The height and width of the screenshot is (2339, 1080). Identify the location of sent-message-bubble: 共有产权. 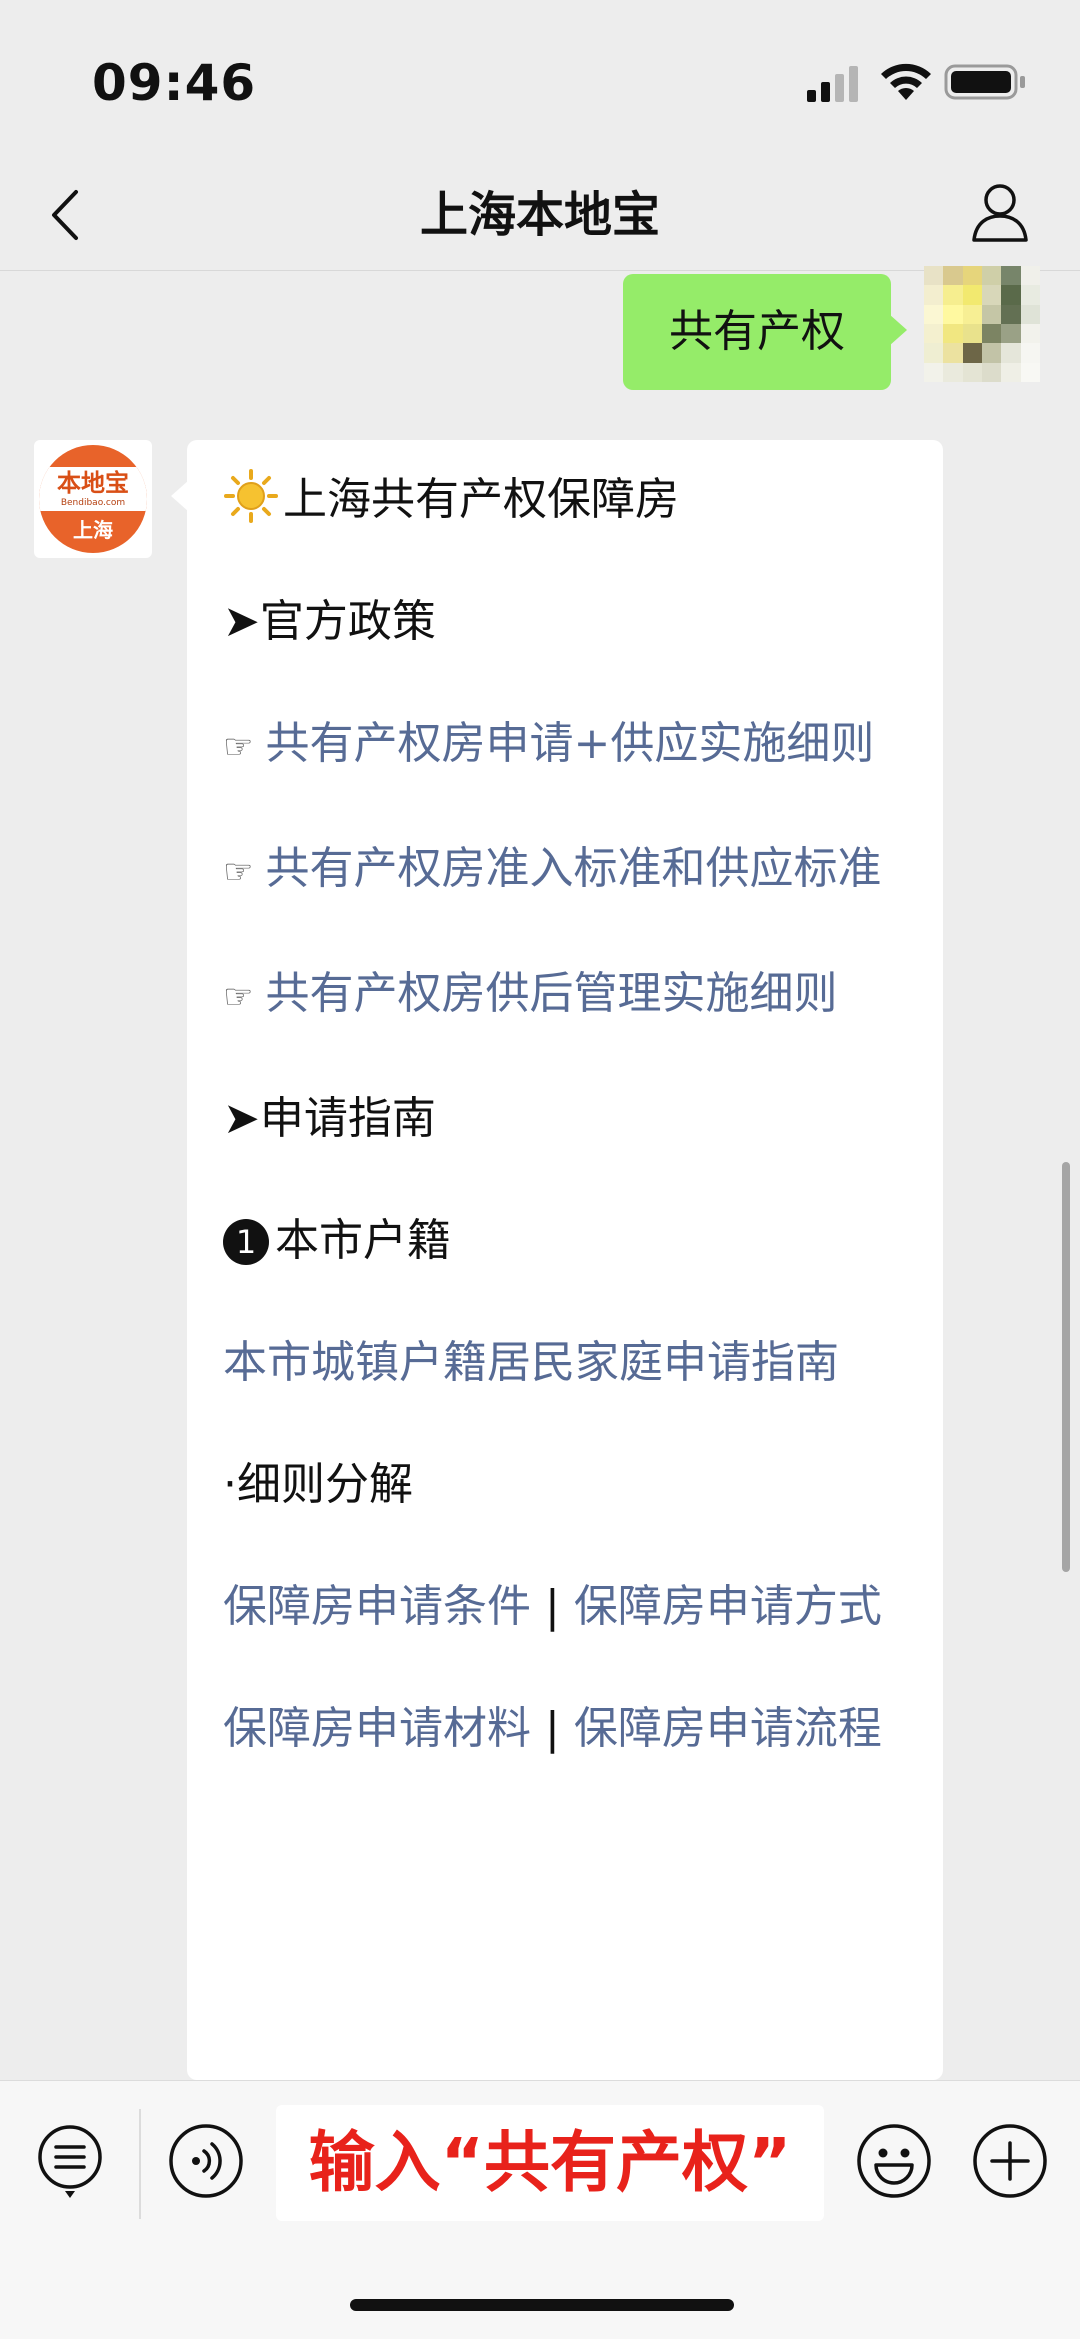
(765, 332).